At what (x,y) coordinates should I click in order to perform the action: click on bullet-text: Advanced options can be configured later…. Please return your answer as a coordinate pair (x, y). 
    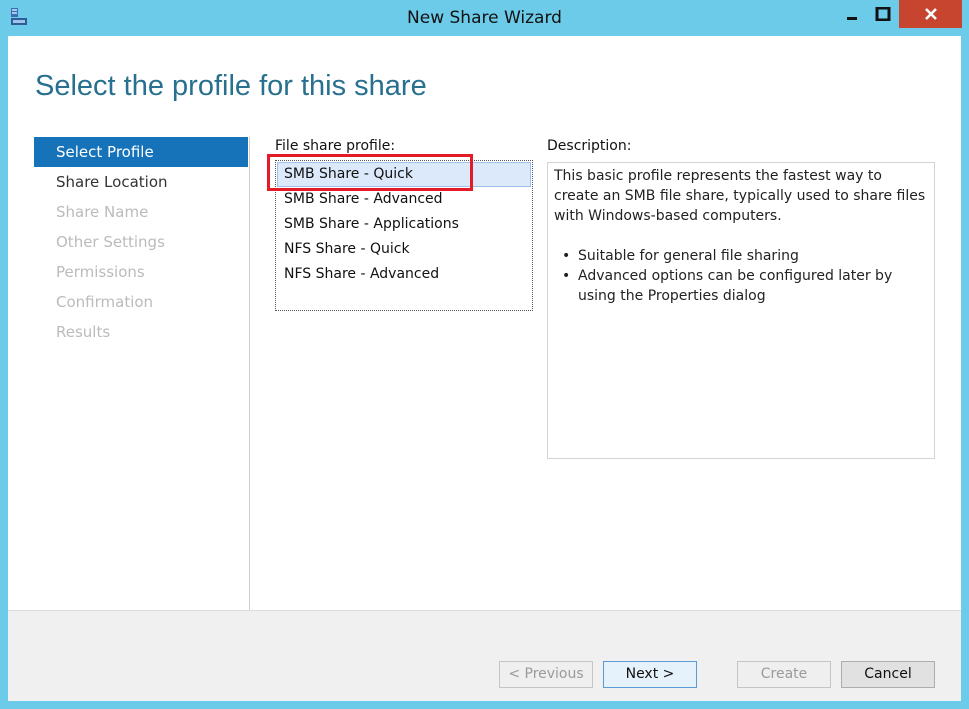
    Looking at the image, I should click on (735, 286).